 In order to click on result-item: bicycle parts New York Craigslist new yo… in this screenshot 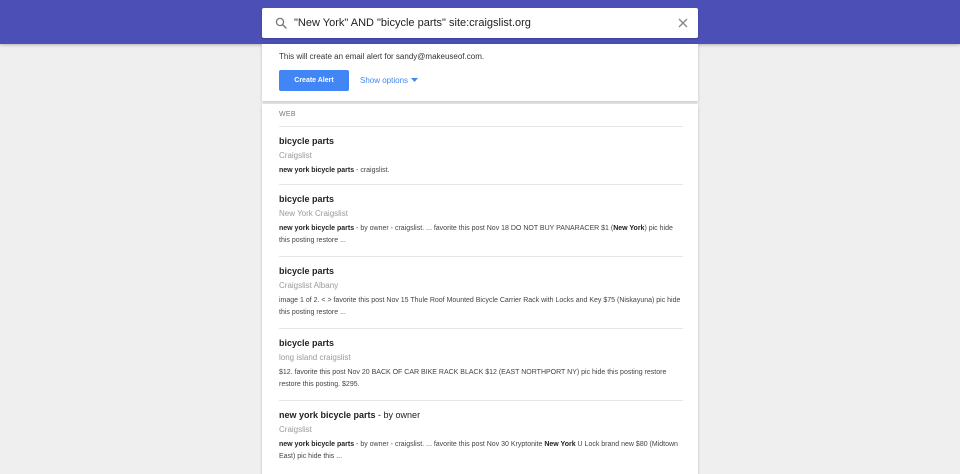, I will do `click(481, 220)`.